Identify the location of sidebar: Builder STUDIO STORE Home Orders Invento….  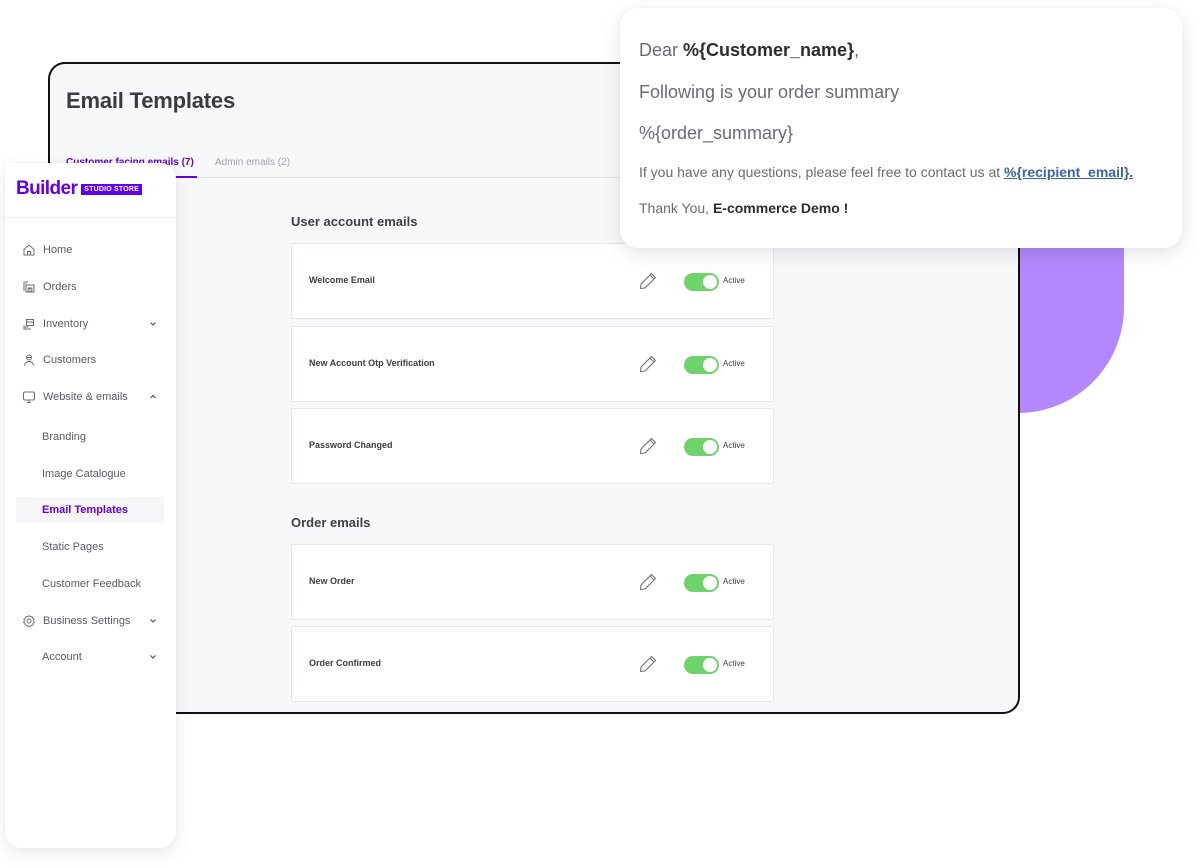
(90, 505).